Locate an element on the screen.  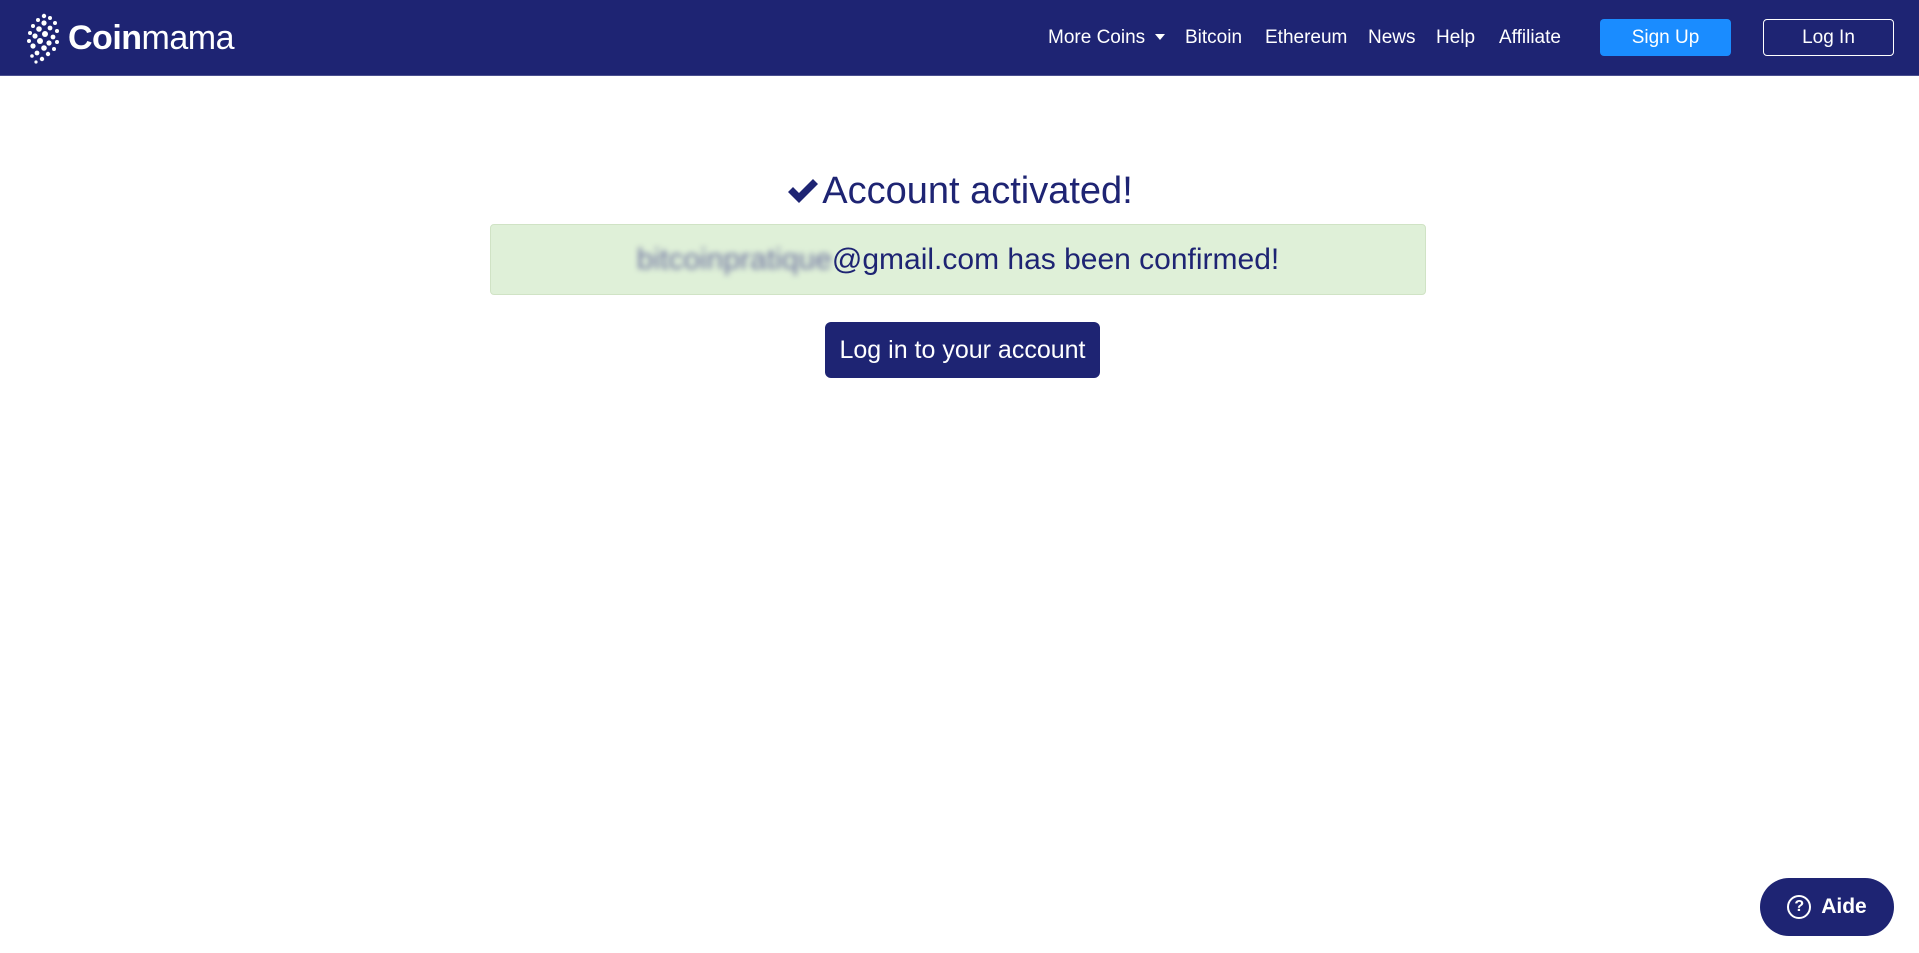
confirmation-message: @gmail.com has been confirmed! is located at coordinates (1055, 259).